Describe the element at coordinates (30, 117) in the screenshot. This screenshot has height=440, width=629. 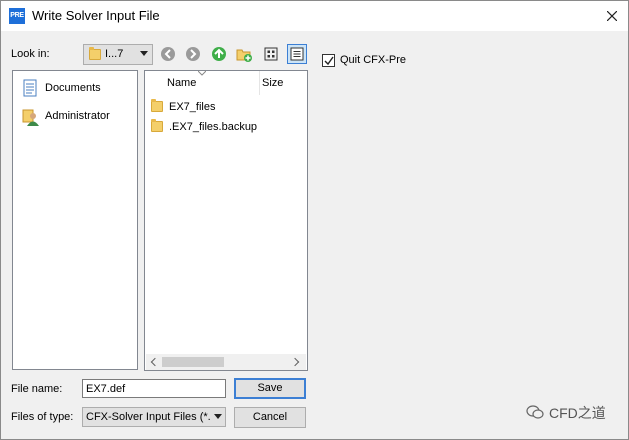
I see `user-icon` at that location.